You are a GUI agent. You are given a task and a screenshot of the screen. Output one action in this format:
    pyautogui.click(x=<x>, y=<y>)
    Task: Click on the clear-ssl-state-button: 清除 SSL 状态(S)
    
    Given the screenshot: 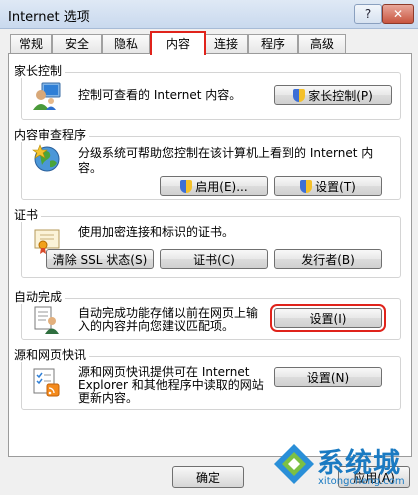 What is the action you would take?
    pyautogui.click(x=100, y=259)
    